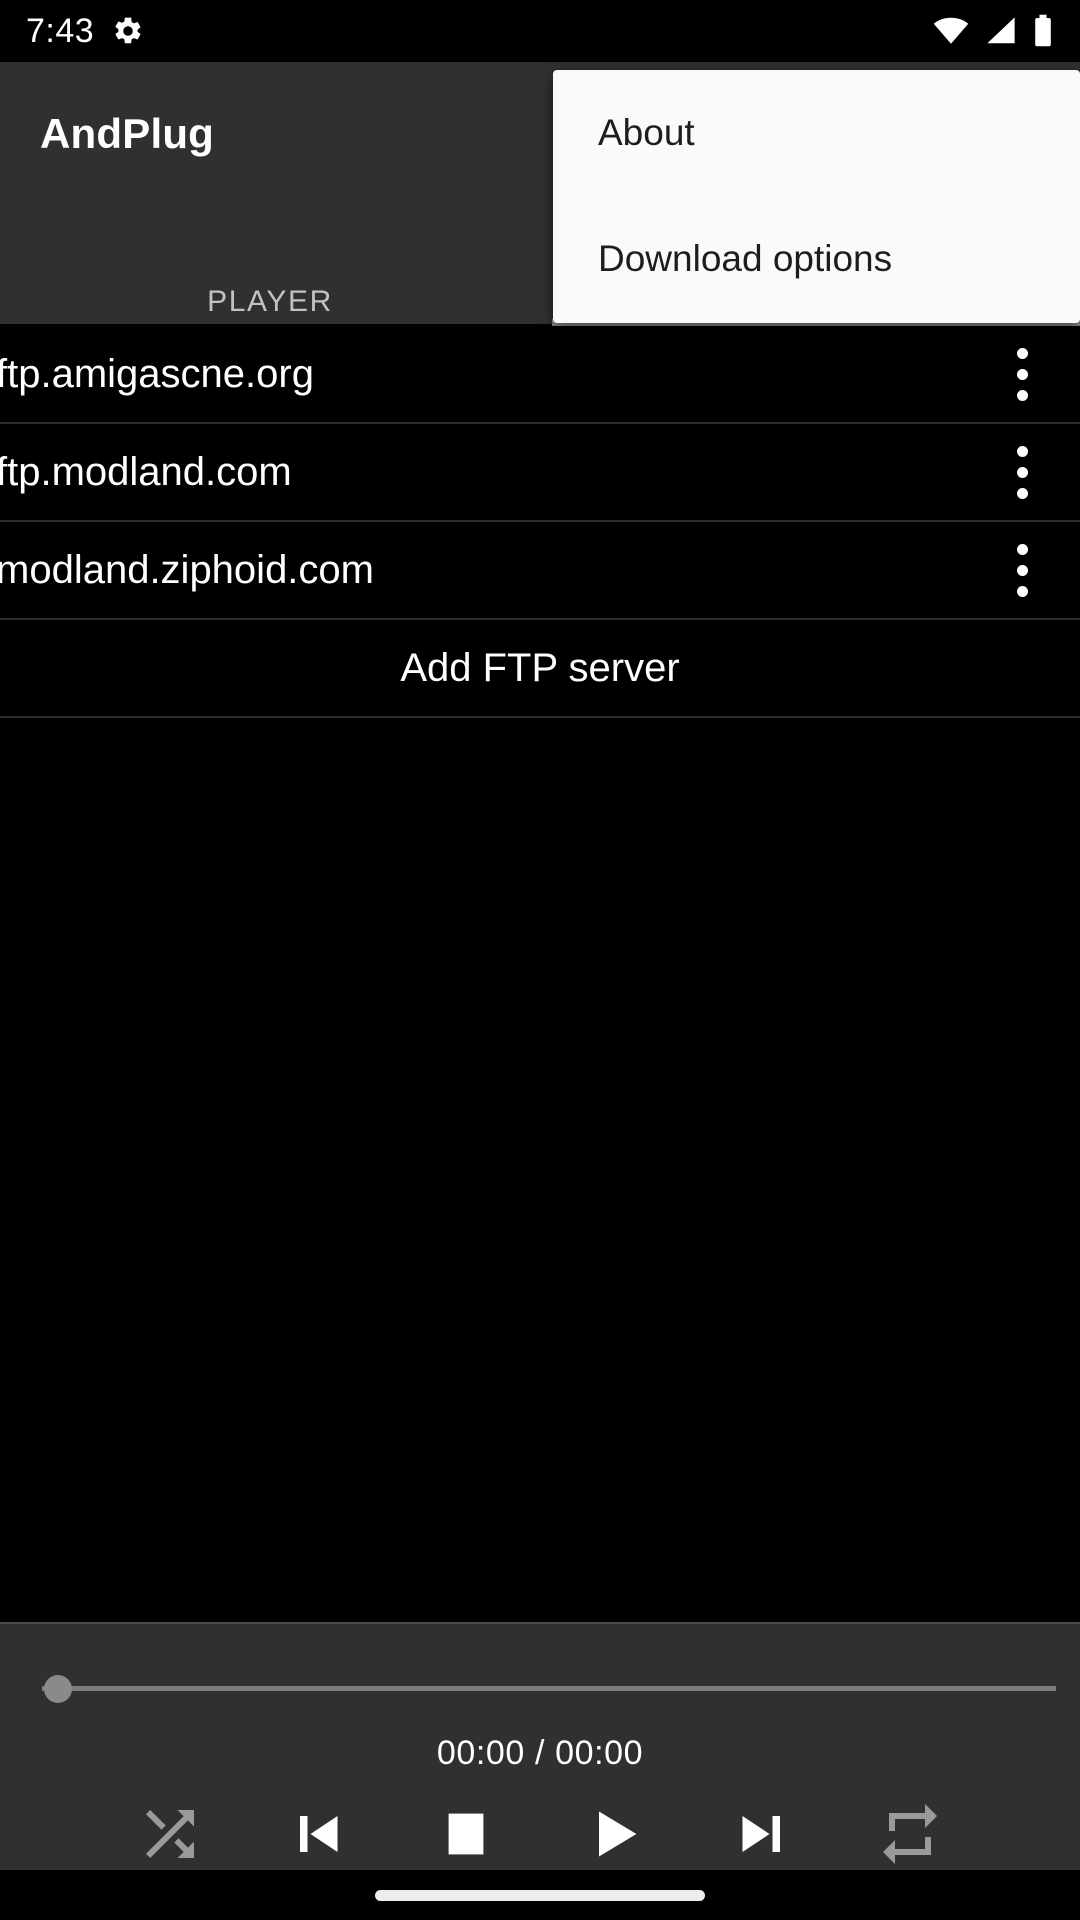  Describe the element at coordinates (540, 1753) in the screenshot. I see `time-display: 00:00 / 00:00` at that location.